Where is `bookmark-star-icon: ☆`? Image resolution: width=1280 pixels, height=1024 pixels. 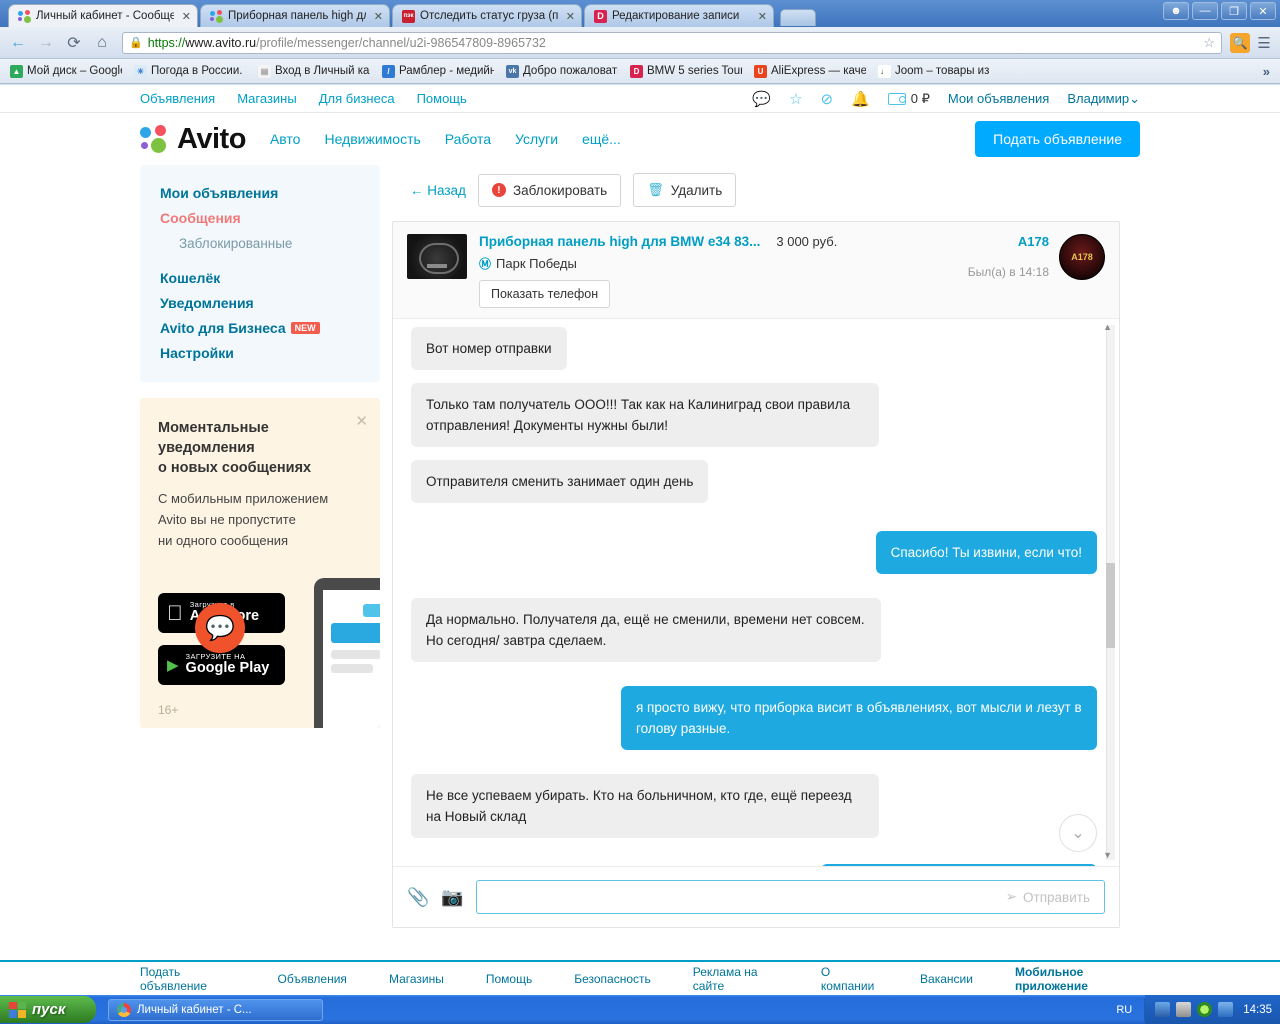
bookmark-star-icon: ☆ is located at coordinates (1209, 43).